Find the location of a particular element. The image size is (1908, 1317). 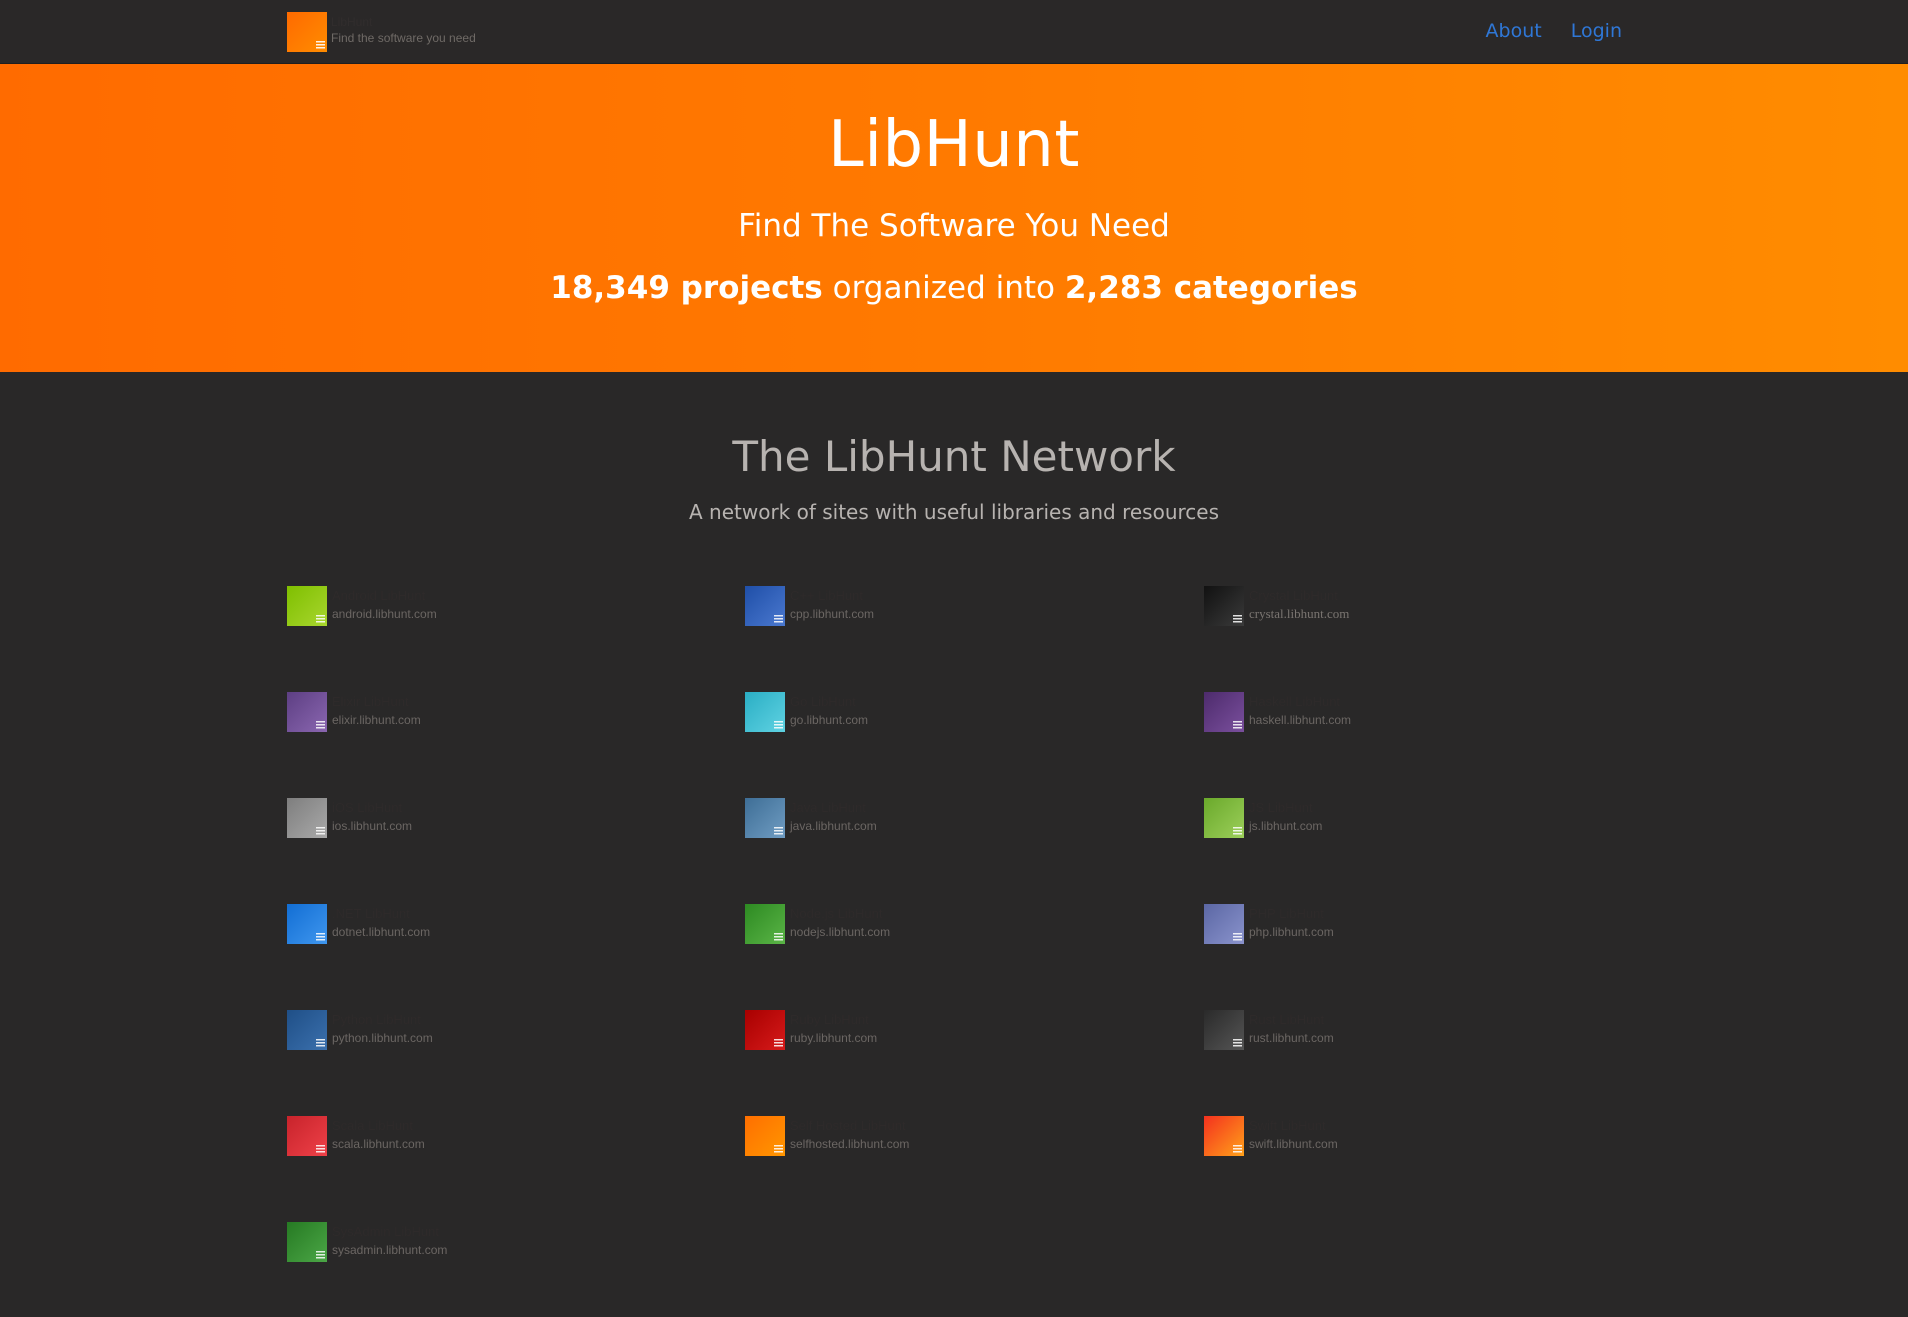

site-meta: Crystal LibHunt crystal.libhunt.com is located at coordinates (1299, 603).